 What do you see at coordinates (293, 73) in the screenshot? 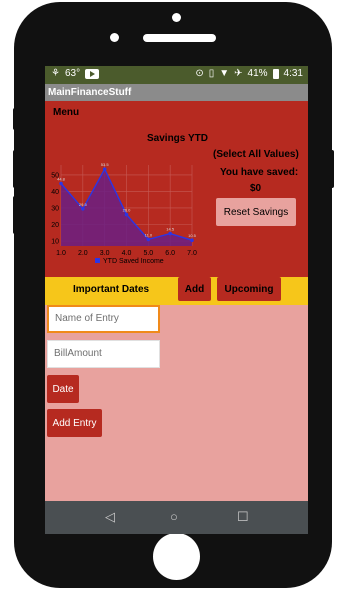
I see `clock: 4:31` at bounding box center [293, 73].